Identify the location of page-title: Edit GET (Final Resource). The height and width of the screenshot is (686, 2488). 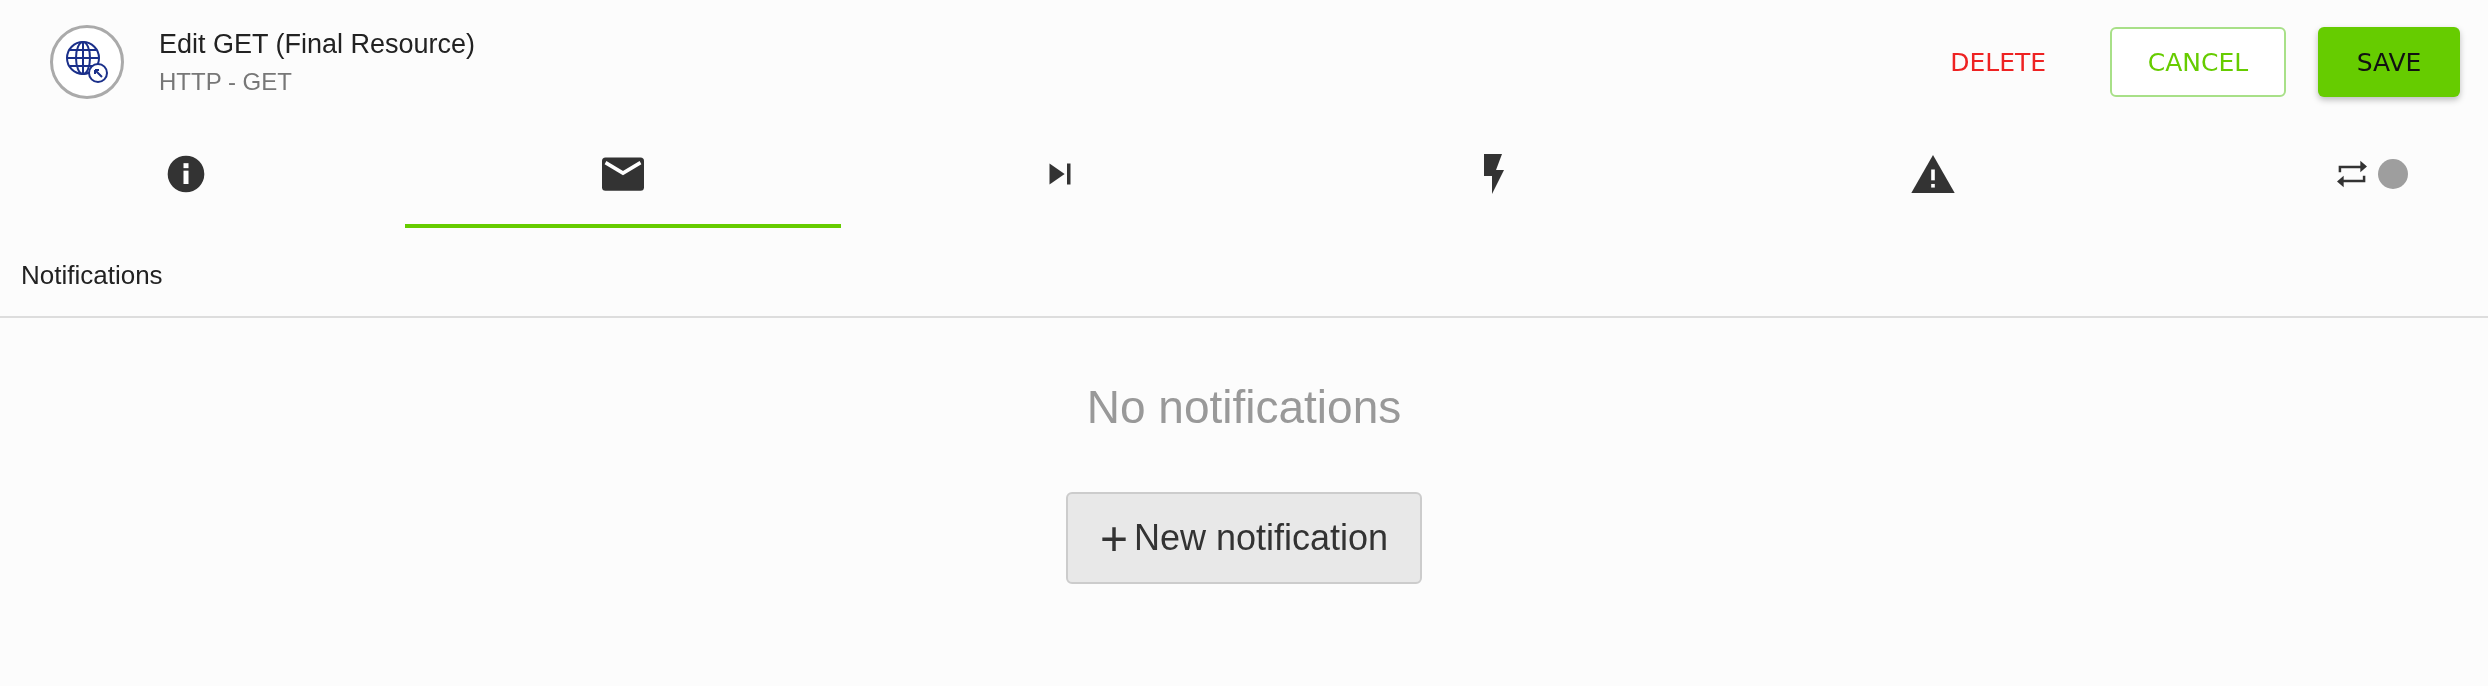
(318, 44).